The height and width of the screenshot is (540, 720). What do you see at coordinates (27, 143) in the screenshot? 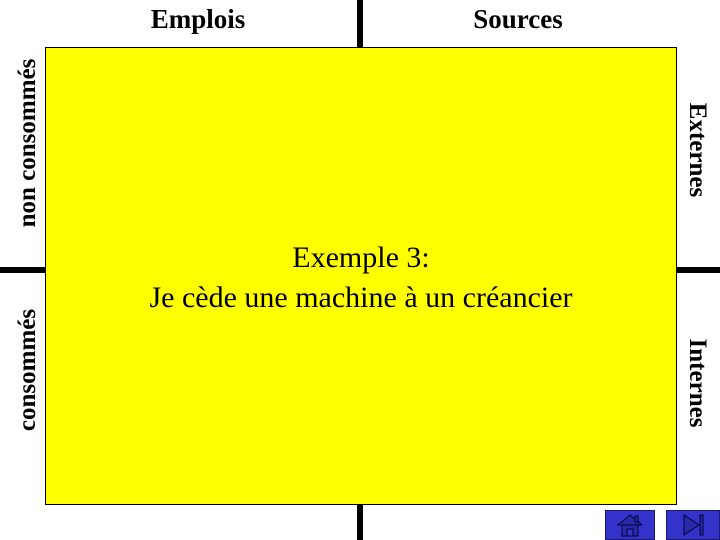
I see `label-non-consommes: non consommés` at bounding box center [27, 143].